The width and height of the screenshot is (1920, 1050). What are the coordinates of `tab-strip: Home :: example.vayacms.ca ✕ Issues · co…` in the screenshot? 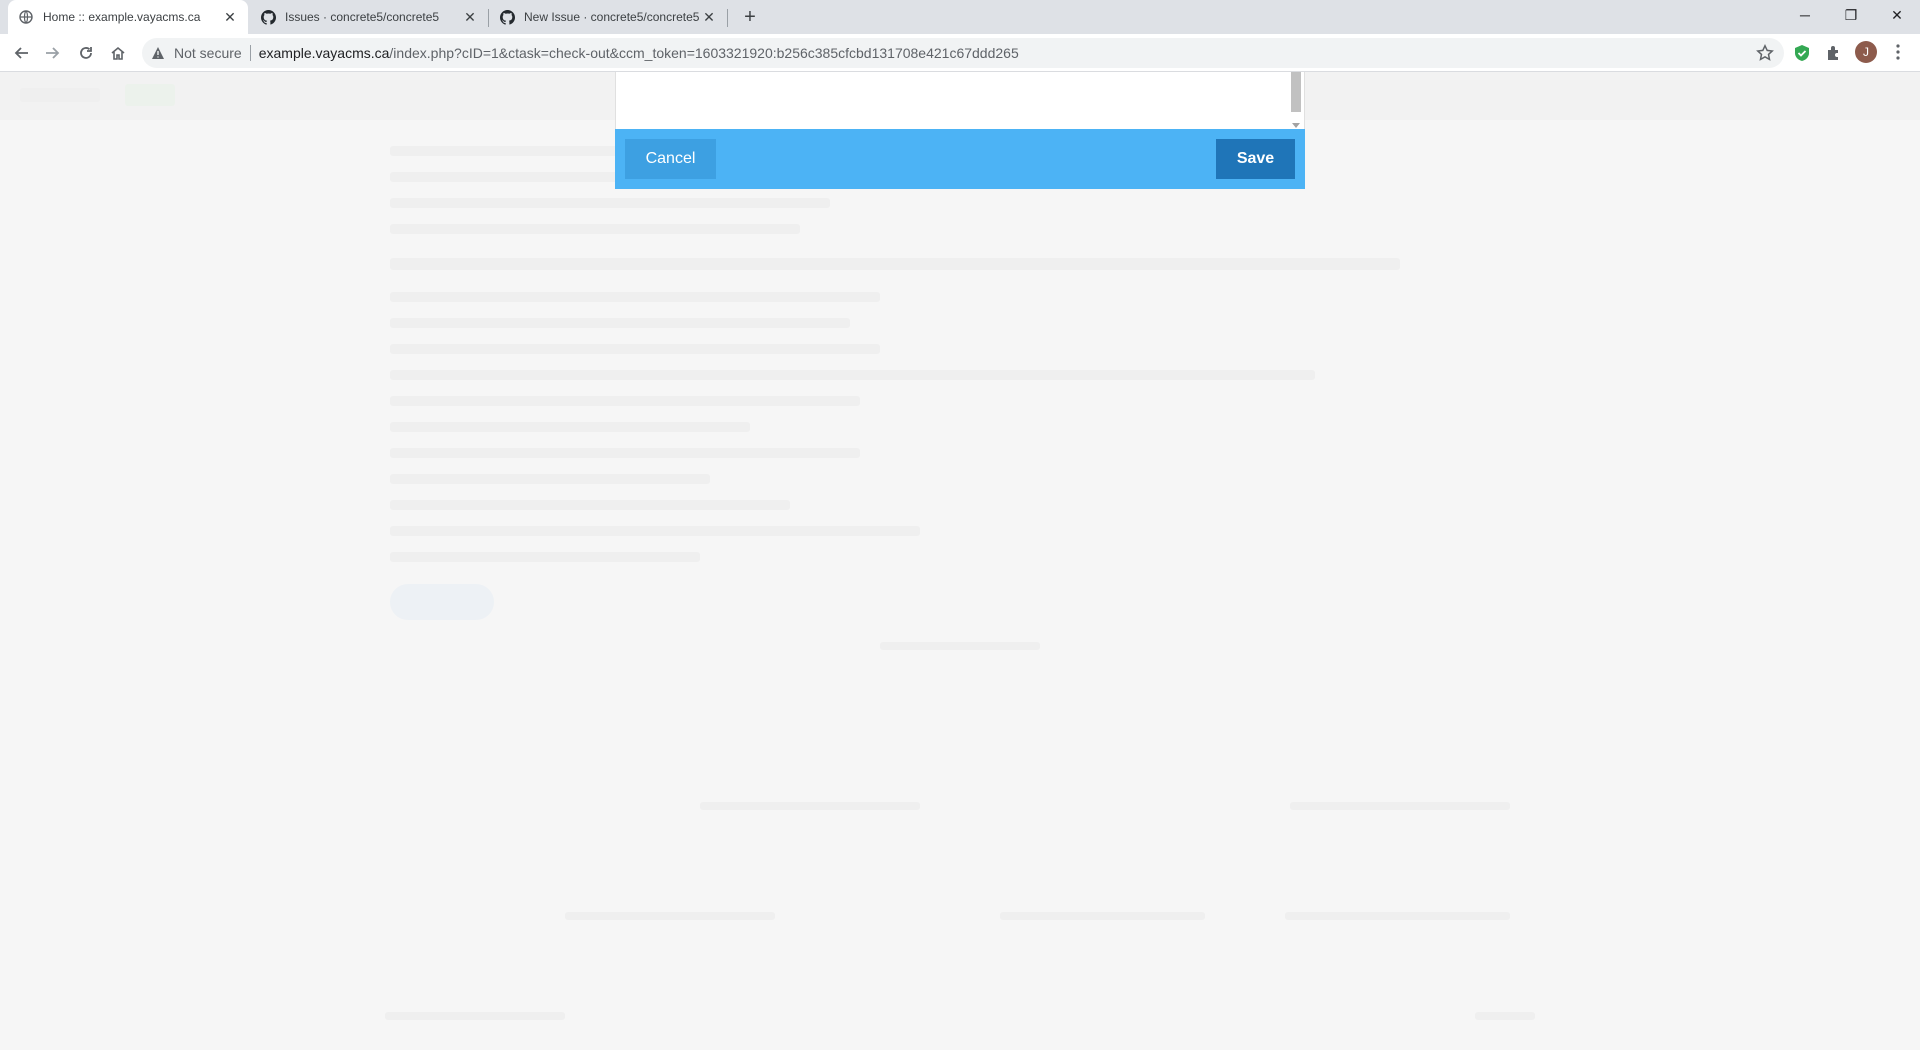 It's located at (960, 17).